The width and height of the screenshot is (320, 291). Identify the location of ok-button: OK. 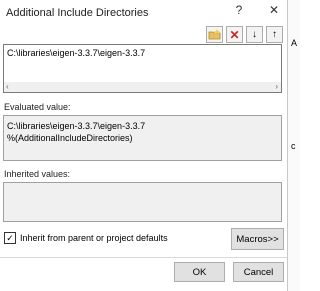
(199, 272).